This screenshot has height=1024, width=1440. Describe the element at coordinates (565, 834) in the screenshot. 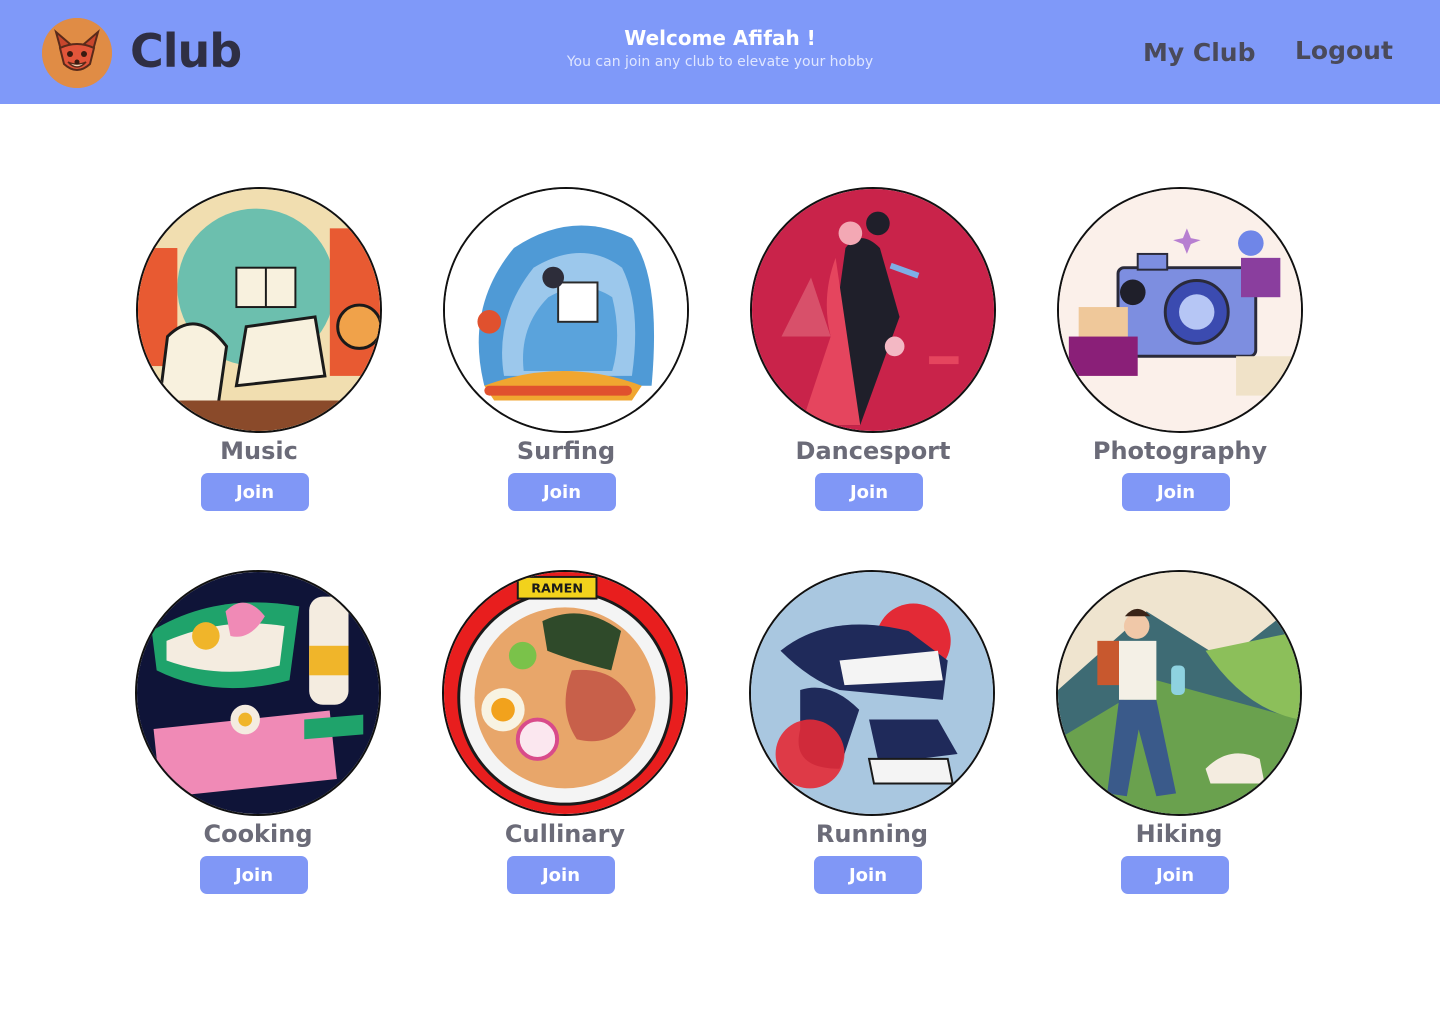

I see `club-name: Cullinary` at that location.